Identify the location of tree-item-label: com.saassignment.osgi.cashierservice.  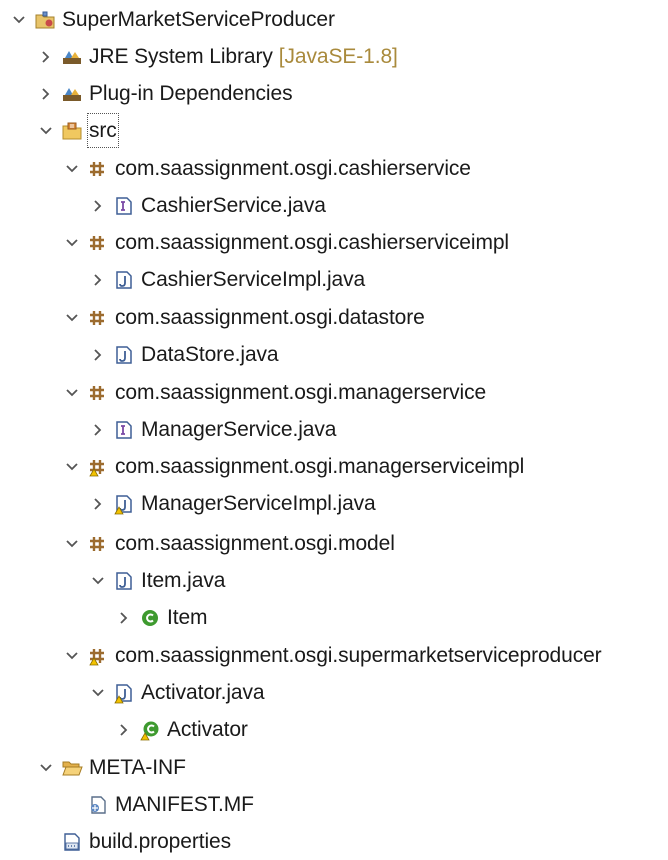
(293, 168).